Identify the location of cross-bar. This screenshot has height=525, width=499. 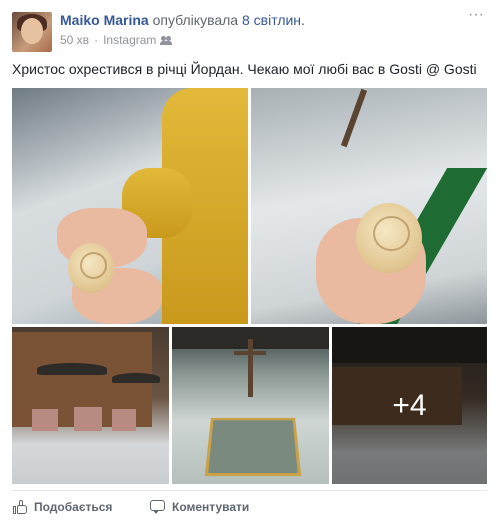
(250, 353).